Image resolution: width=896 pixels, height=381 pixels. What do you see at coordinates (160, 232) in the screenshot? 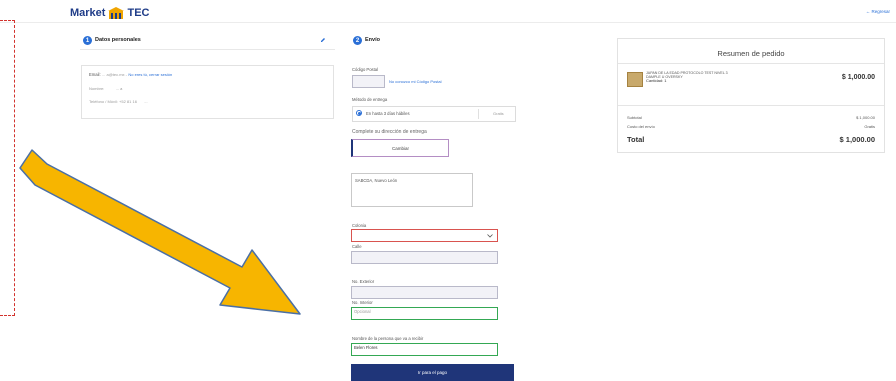
I see `annotation-arrow-icon` at bounding box center [160, 232].